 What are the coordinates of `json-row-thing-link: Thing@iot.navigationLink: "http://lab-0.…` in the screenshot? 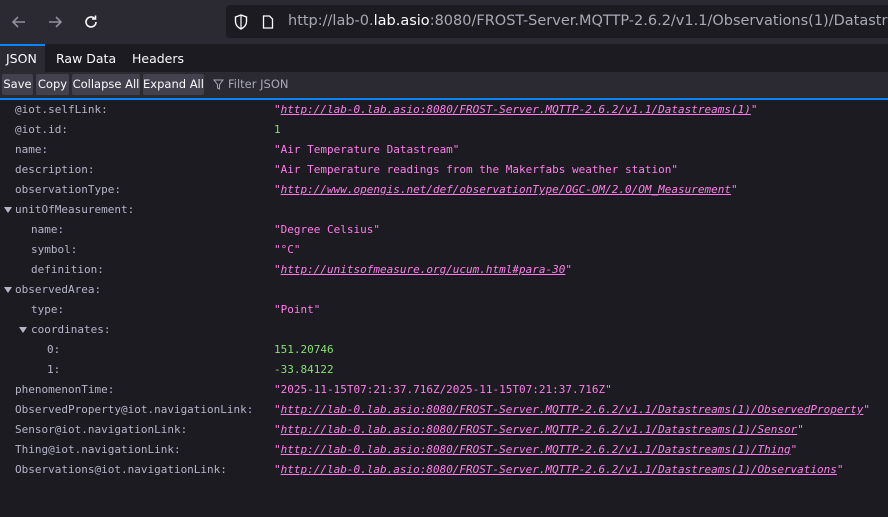 It's located at (444, 450).